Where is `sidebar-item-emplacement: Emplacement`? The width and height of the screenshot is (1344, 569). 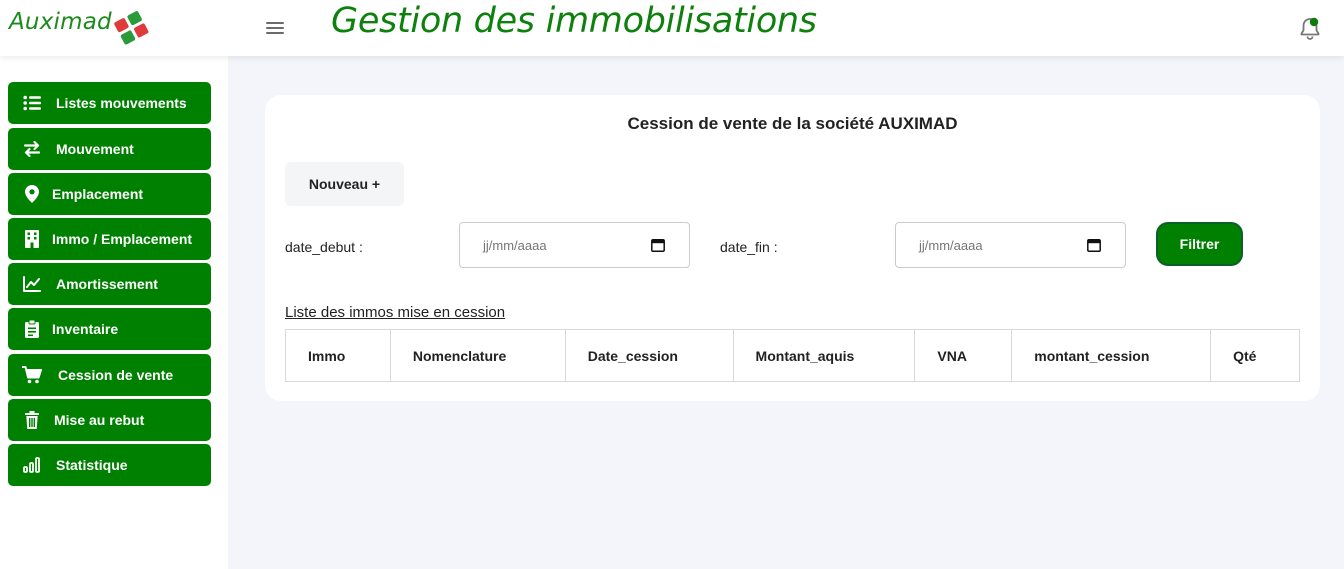 sidebar-item-emplacement: Emplacement is located at coordinates (109, 194).